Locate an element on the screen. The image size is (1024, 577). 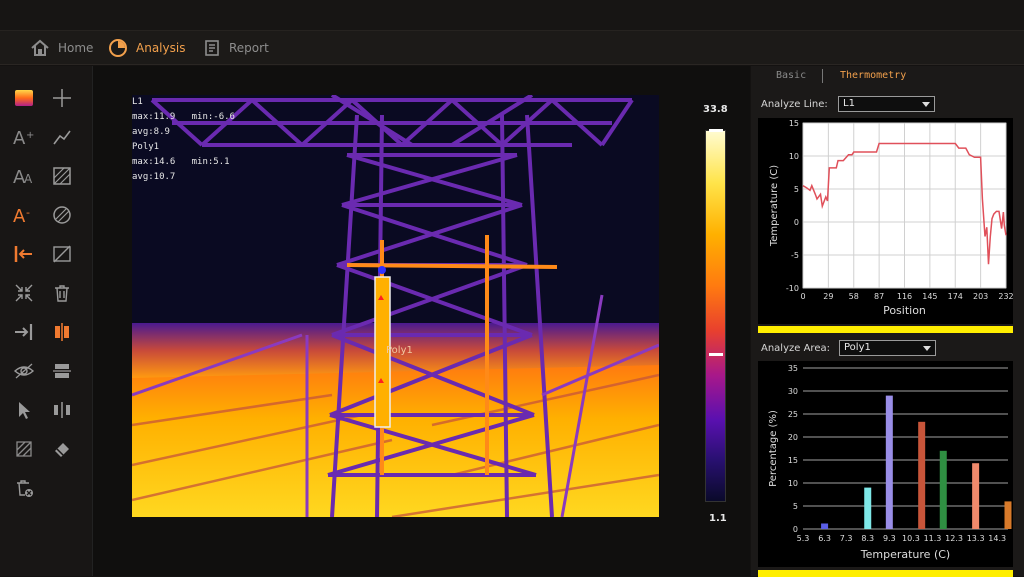
stat-poly1-name: Poly1 is located at coordinates (146, 147).